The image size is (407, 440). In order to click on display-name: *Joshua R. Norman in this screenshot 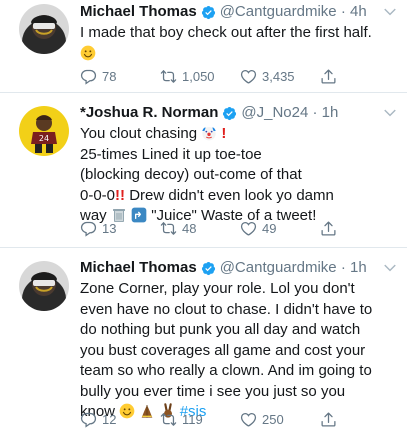, I will do `click(149, 113)`.